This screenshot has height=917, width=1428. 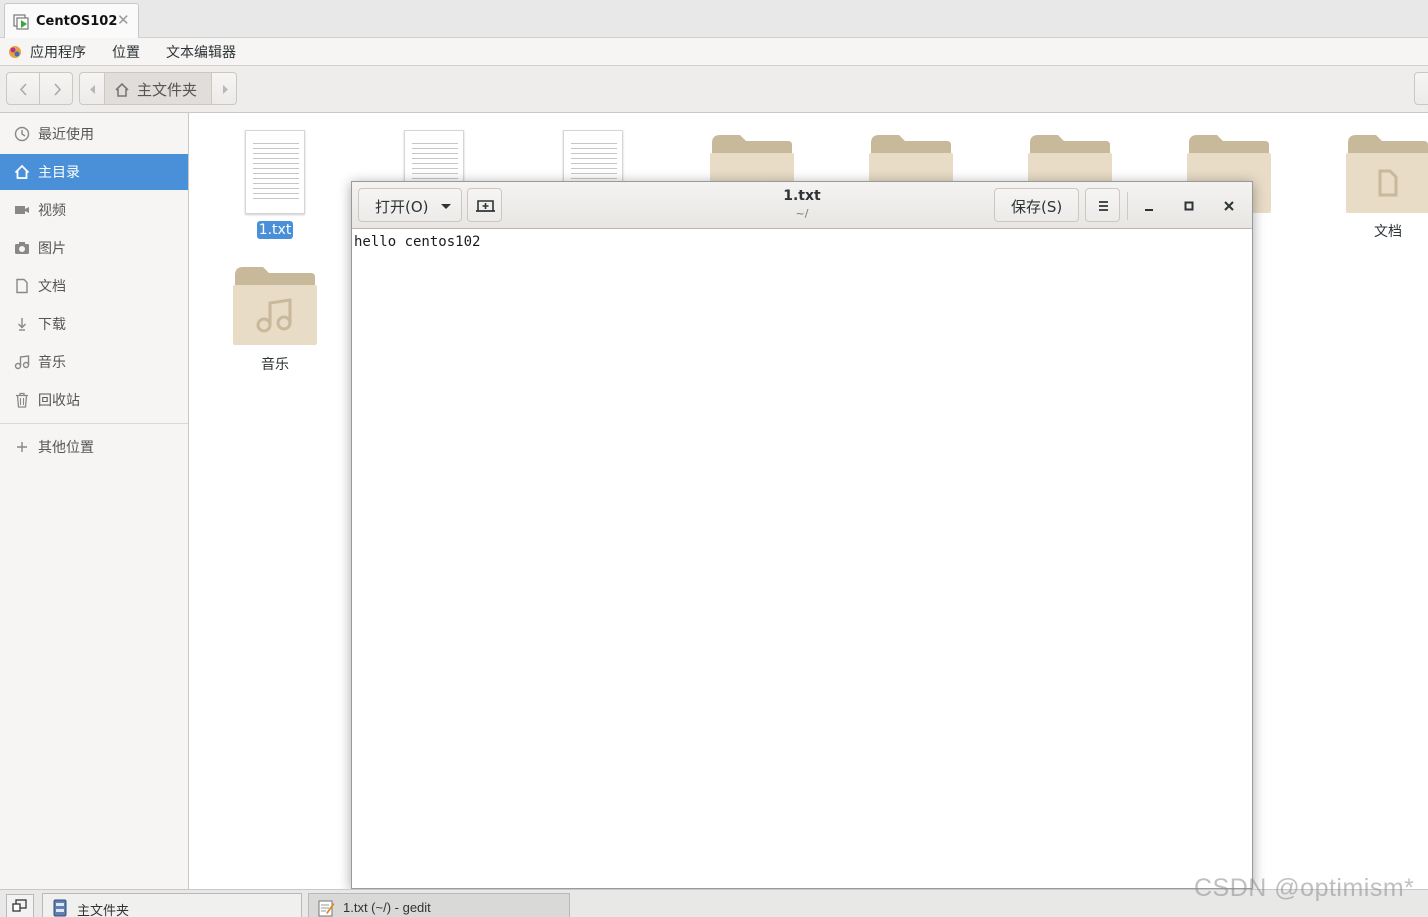 I want to click on sidebar-item-label: 文档, so click(x=52, y=287).